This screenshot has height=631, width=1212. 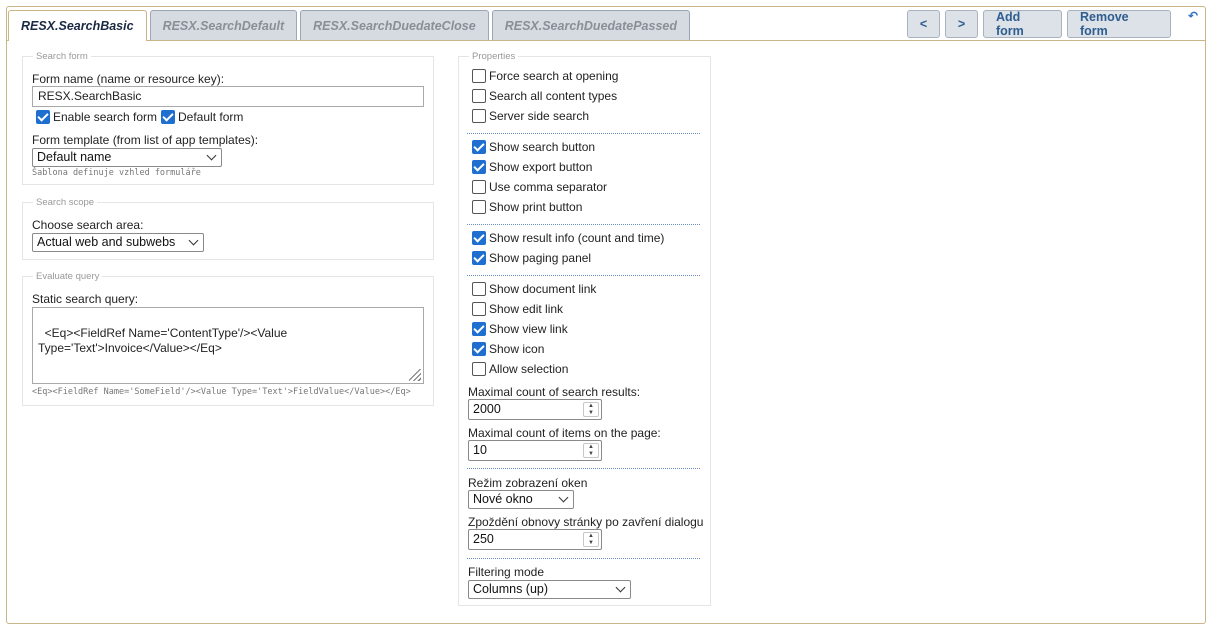 I want to click on evaluate-query-legend: Evaluate query, so click(x=68, y=276).